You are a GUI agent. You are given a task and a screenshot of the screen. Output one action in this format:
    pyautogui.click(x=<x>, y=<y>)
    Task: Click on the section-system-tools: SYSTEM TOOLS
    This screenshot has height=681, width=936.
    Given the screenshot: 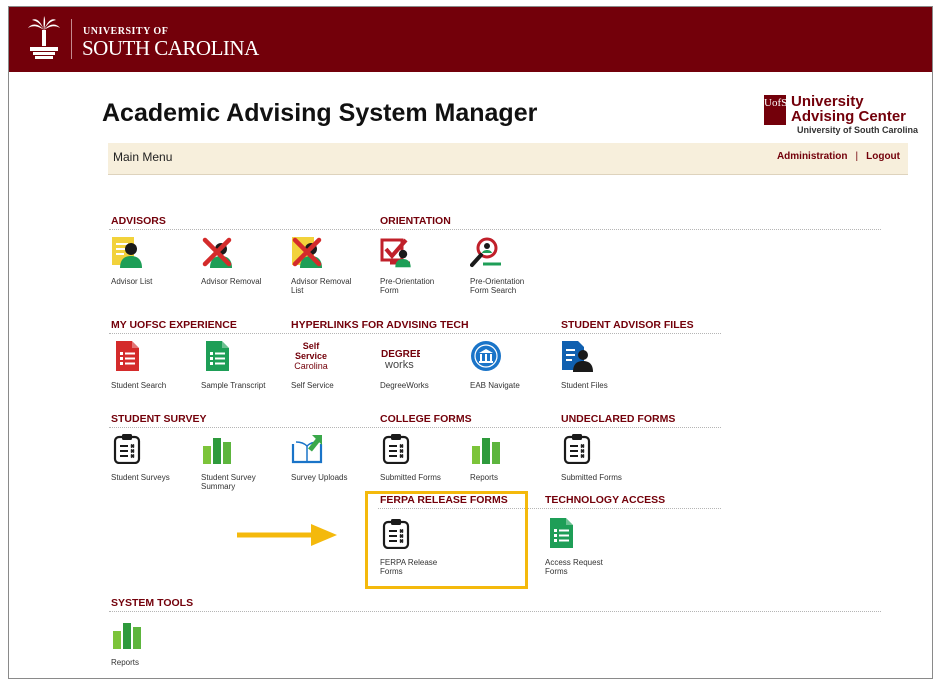 What is the action you would take?
    pyautogui.click(x=152, y=603)
    